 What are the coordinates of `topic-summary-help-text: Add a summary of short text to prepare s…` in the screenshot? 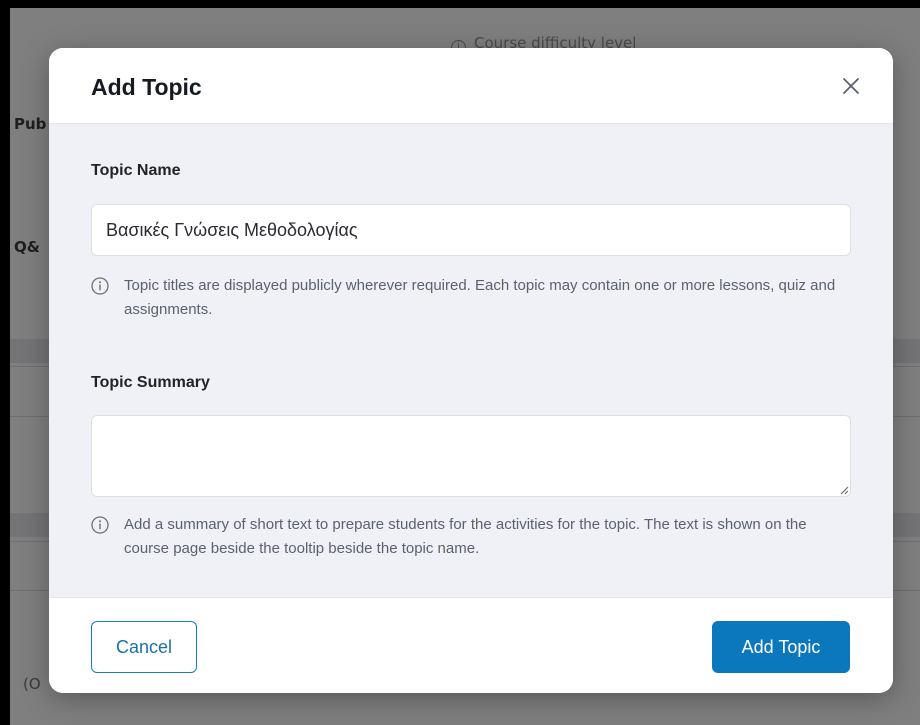 It's located at (465, 536).